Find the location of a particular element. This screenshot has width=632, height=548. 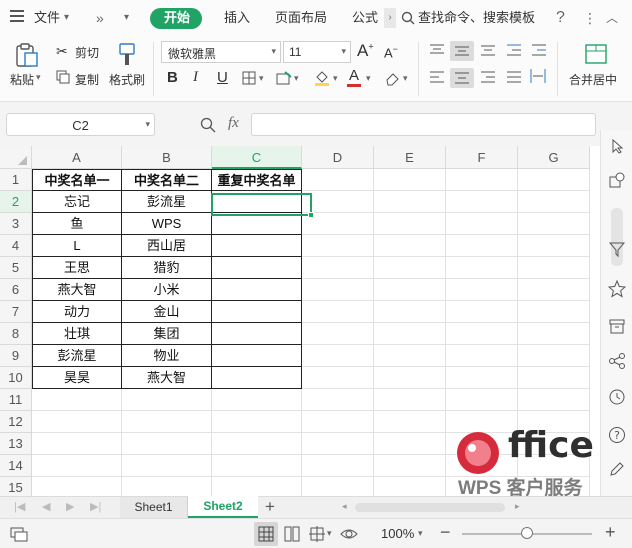

cell-d5 is located at coordinates (338, 268).